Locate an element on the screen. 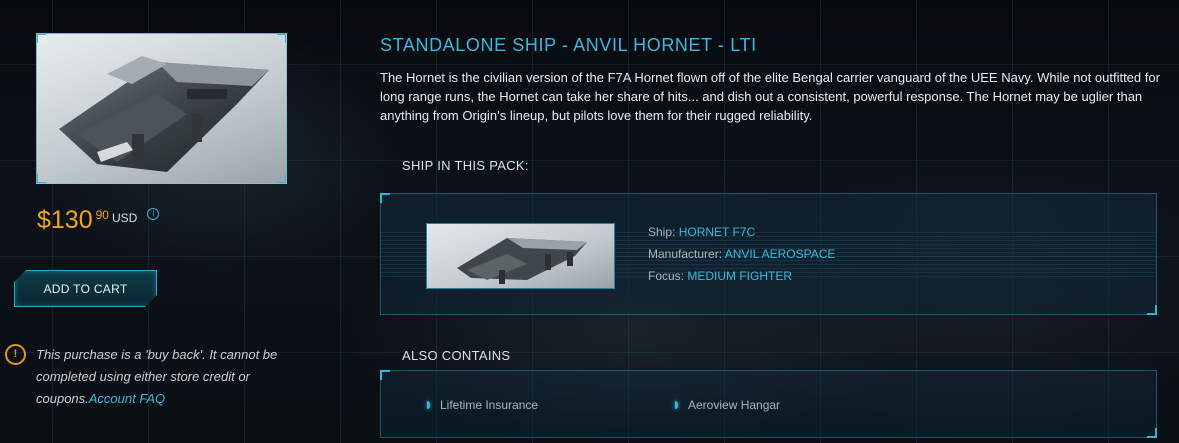 The image size is (1179, 443). list-item: Lifetime Insurance is located at coordinates (482, 405).